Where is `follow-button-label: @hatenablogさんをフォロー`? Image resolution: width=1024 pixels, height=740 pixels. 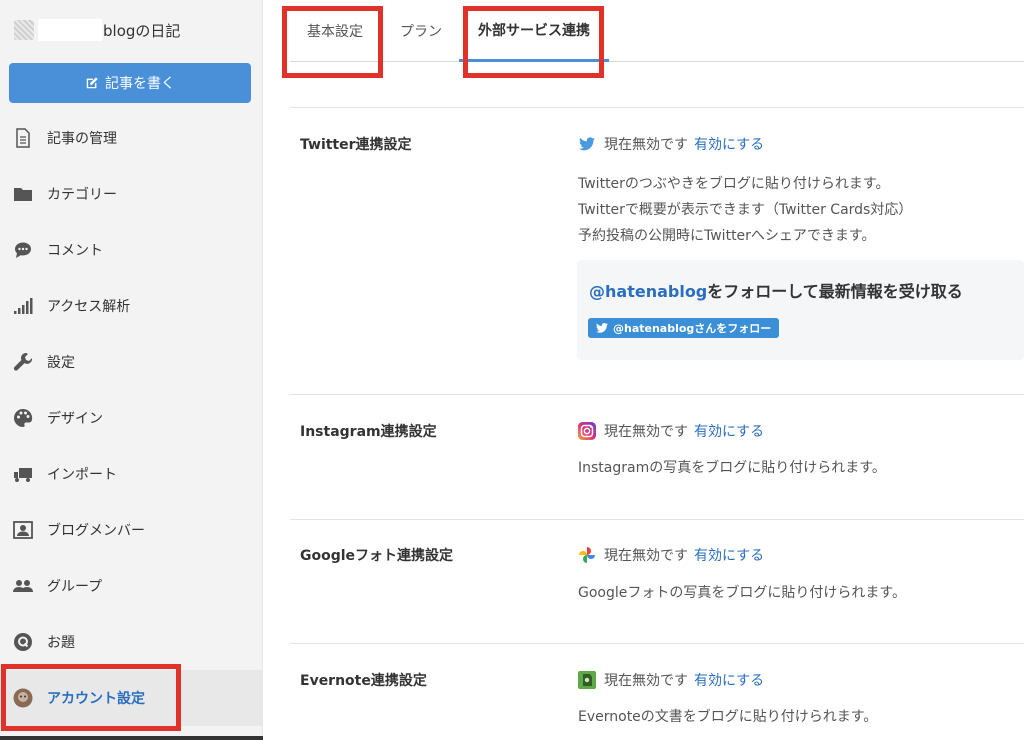 follow-button-label: @hatenablogさんをフォロー is located at coordinates (692, 328).